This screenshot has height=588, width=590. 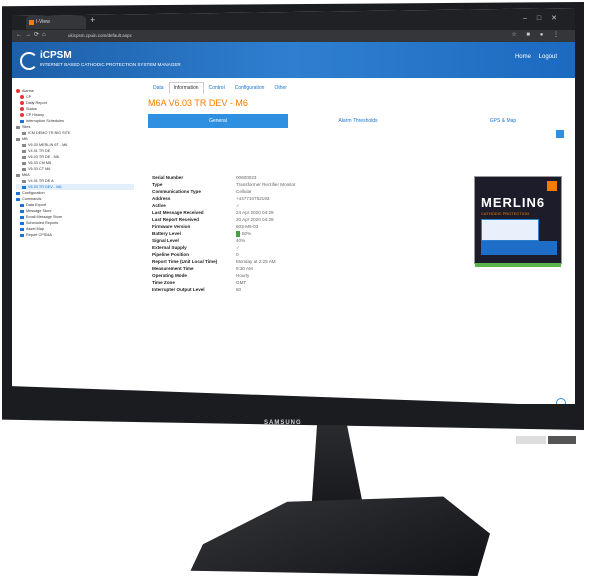 What do you see at coordinates (560, 134) in the screenshot?
I see `edit-button` at bounding box center [560, 134].